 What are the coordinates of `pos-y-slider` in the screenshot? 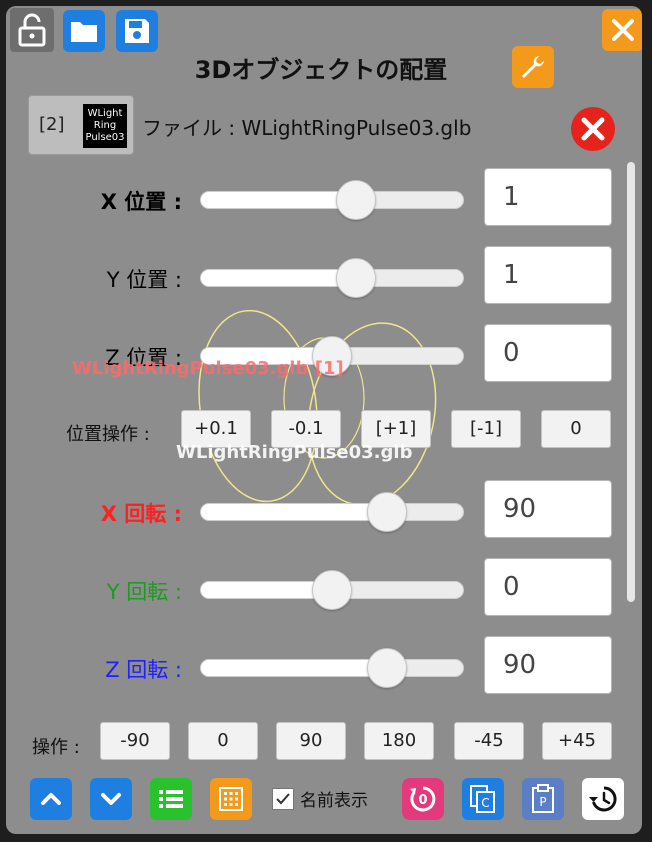 It's located at (332, 278).